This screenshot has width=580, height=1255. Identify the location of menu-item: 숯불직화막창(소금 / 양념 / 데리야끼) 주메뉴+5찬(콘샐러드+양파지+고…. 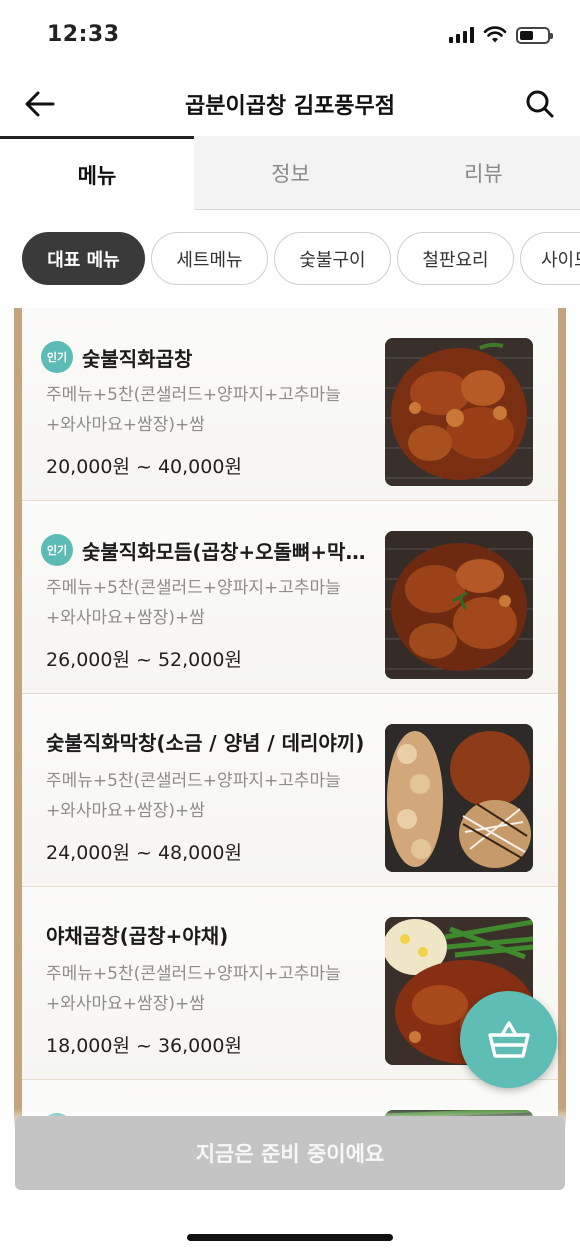
(290, 790).